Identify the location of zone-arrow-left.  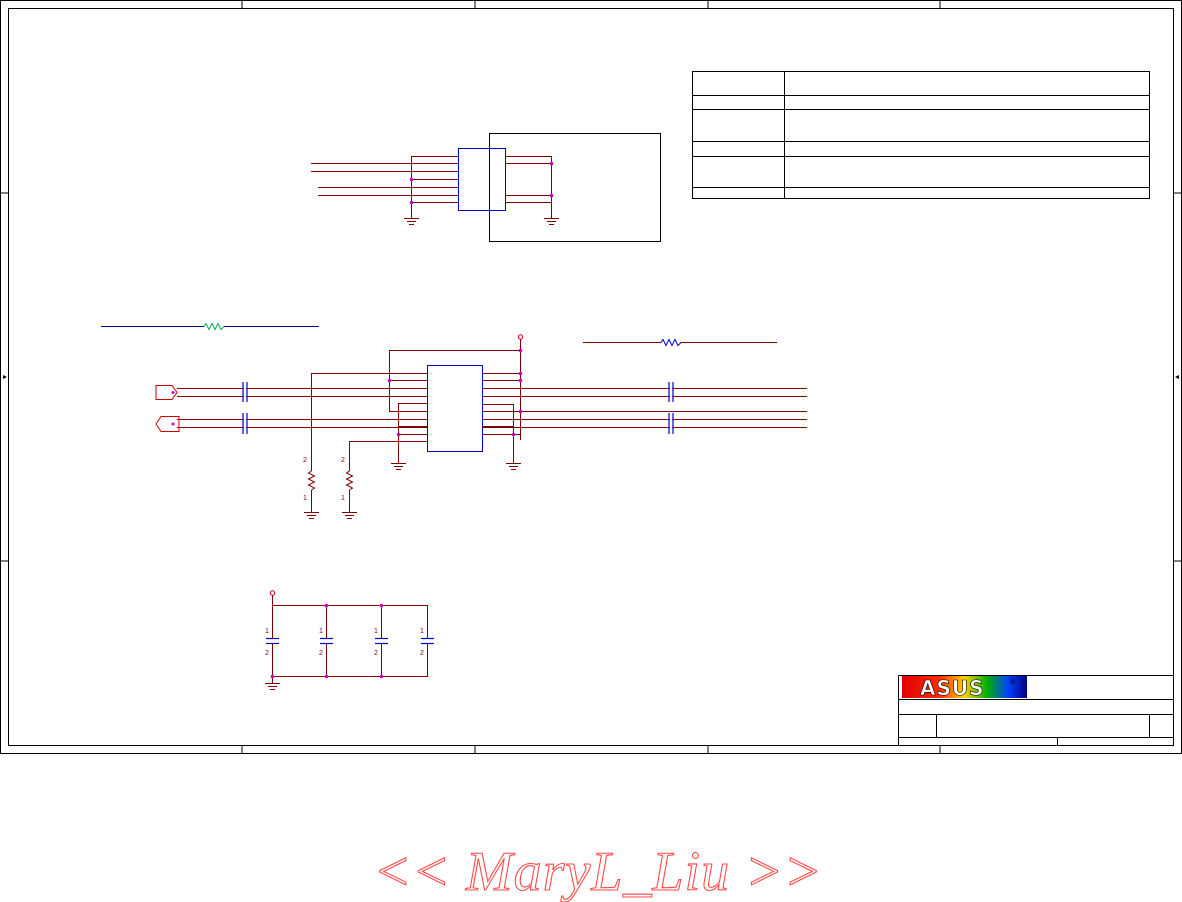
(5, 377).